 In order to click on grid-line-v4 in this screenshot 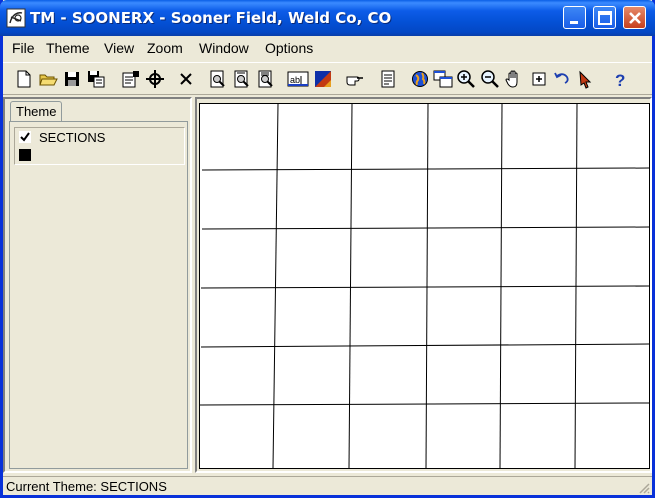, I will do `click(501, 286)`.